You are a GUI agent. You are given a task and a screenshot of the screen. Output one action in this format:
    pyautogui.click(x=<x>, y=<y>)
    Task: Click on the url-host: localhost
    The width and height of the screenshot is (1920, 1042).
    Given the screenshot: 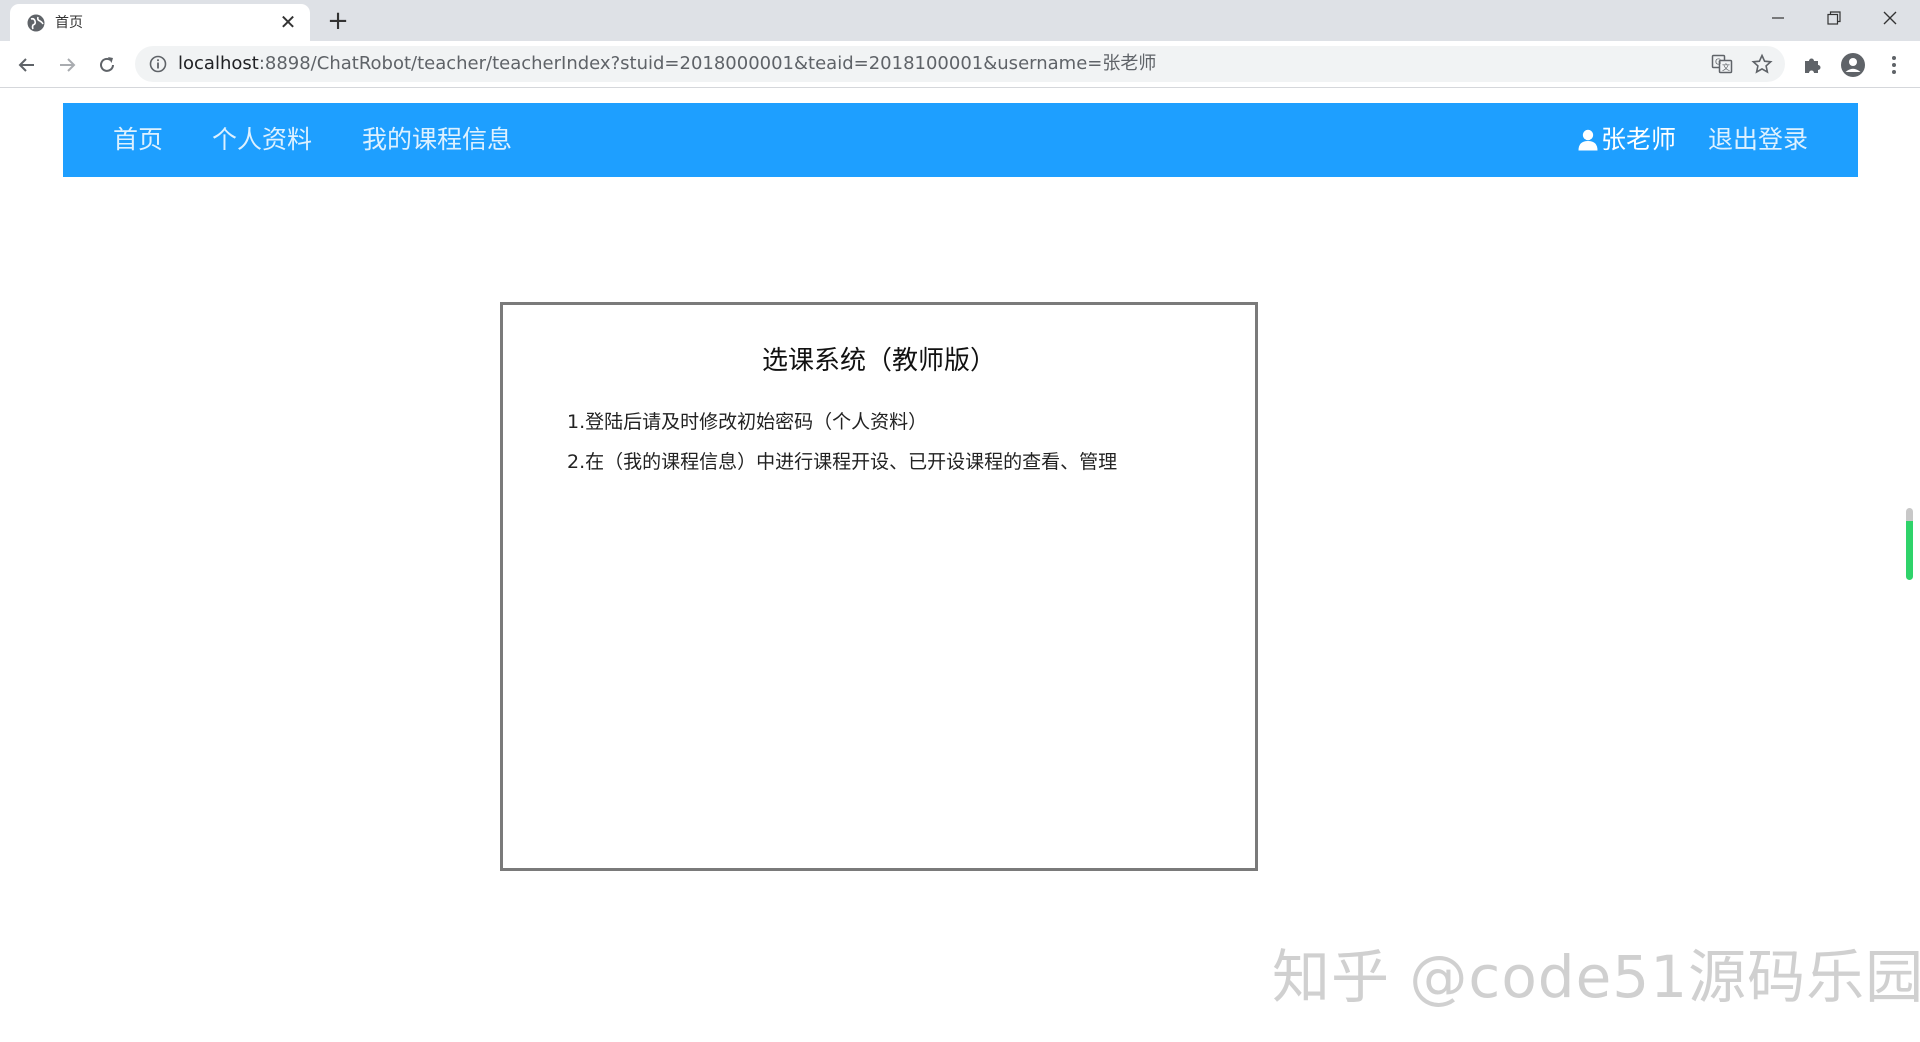 What is the action you would take?
    pyautogui.click(x=218, y=63)
    